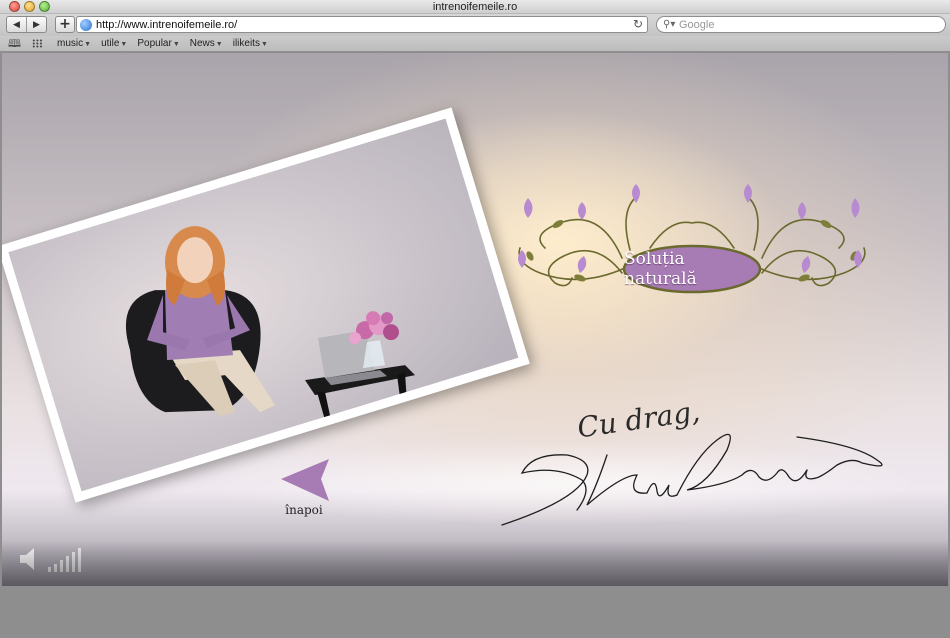  I want to click on bookmark-folder-ilikeits: ilikeits▼, so click(250, 44).